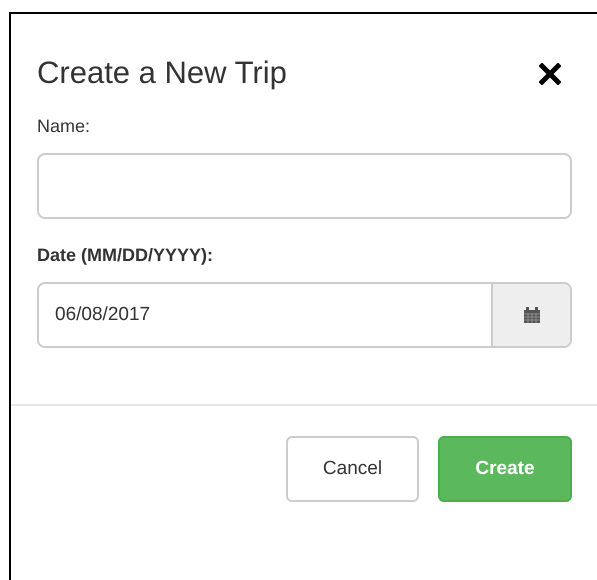 This screenshot has height=580, width=597. Describe the element at coordinates (304, 186) in the screenshot. I see `input-field` at that location.